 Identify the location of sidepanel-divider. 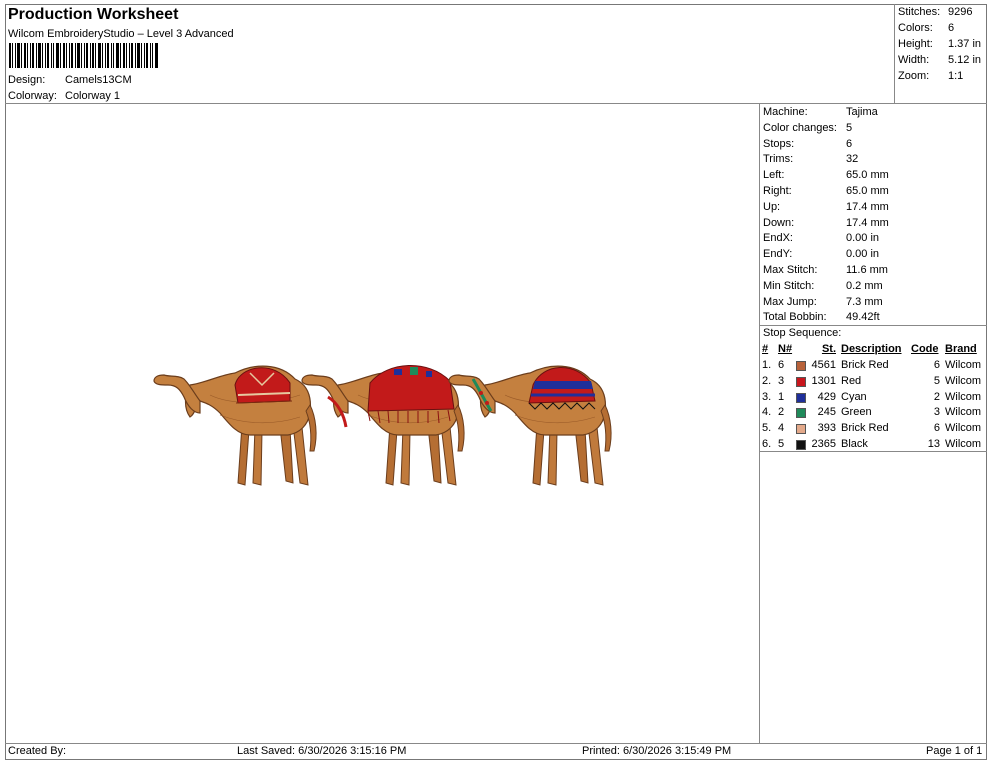
(759, 423).